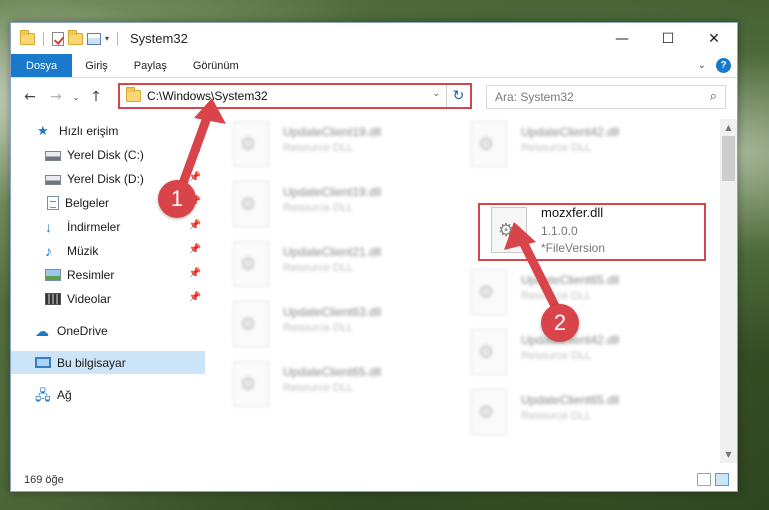  Describe the element at coordinates (374, 66) in the screenshot. I see `ribbon-tabs: Dosya Giriş Paylaş Görünüm ⌄ ?` at that location.